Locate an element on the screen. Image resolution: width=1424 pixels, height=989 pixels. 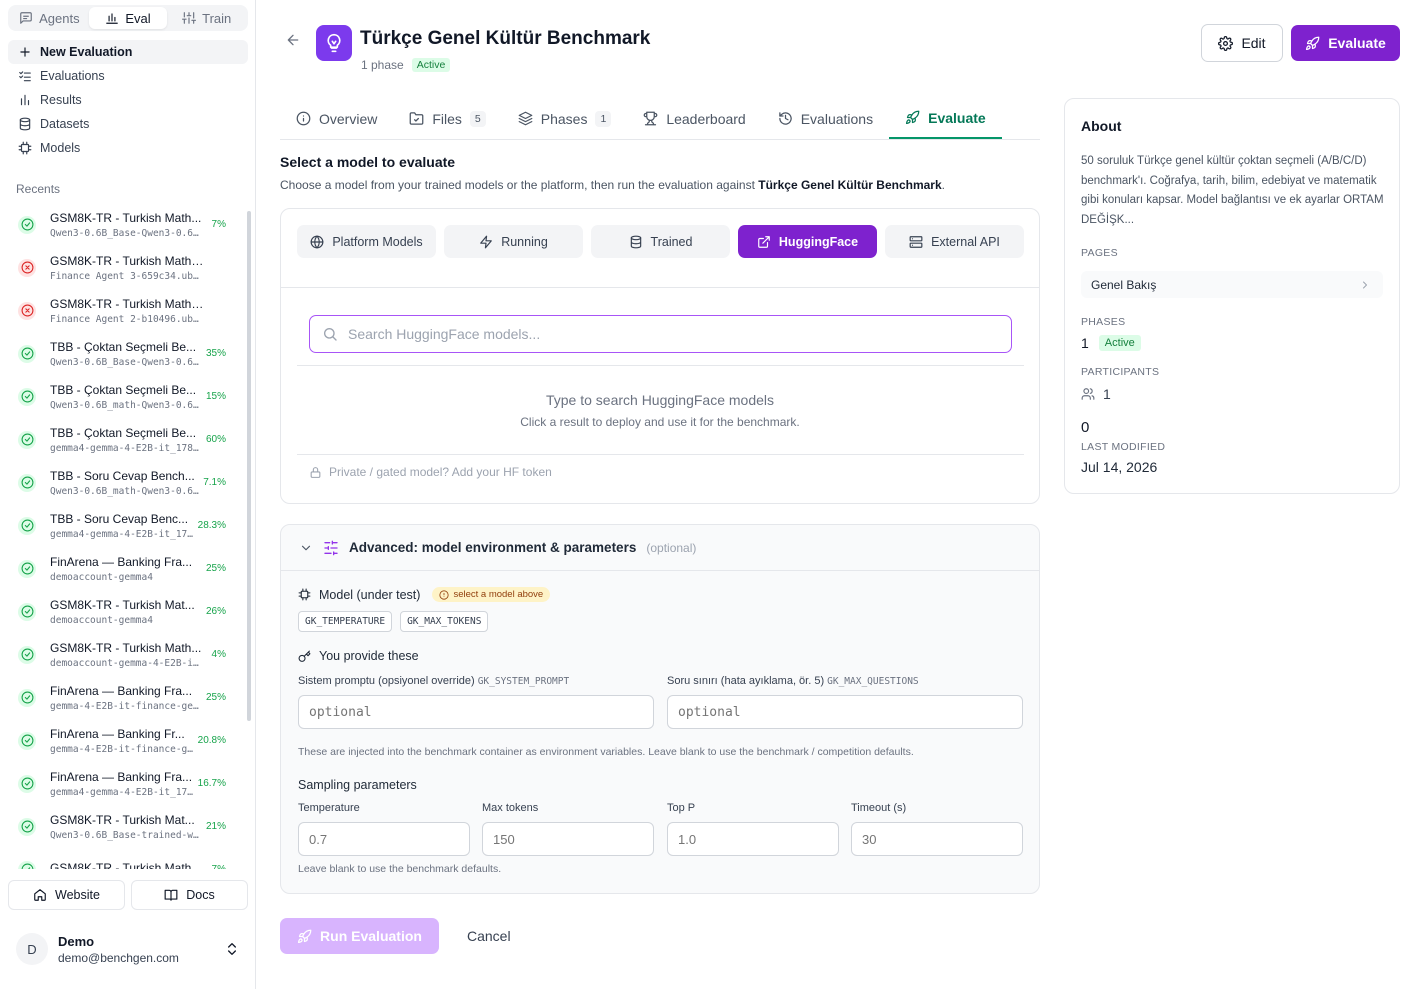
tab-files: Files 5 is located at coordinates (447, 118).